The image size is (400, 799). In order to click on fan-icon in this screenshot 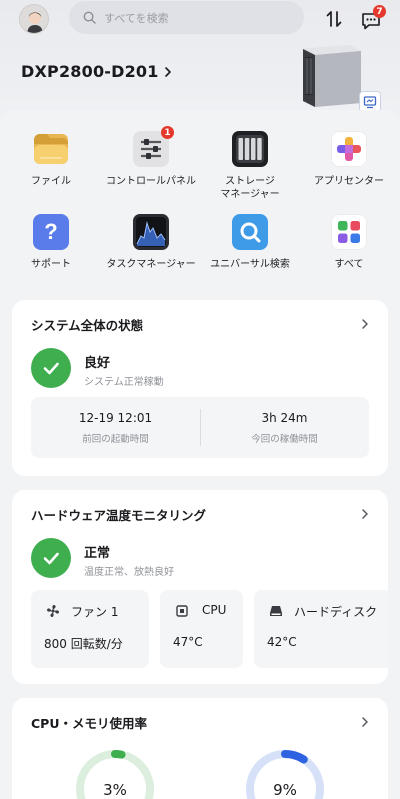, I will do `click(53, 611)`.